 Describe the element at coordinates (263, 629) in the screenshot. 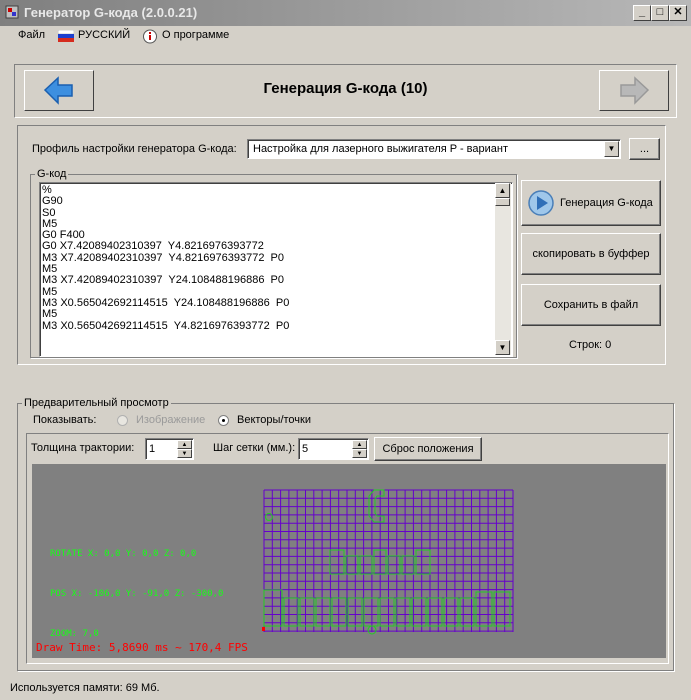

I see `origin-marker` at that location.